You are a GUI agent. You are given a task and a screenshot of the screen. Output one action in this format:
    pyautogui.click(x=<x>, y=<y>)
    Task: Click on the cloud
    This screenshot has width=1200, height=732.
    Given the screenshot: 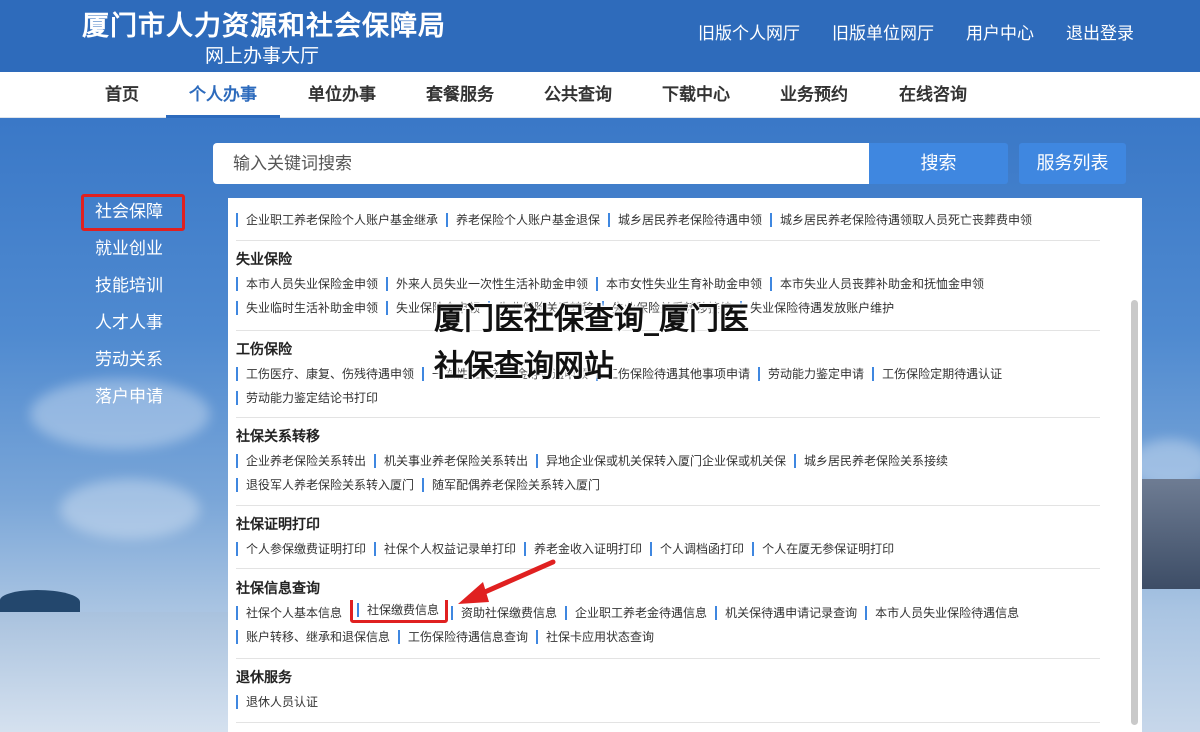 What is the action you would take?
    pyautogui.click(x=130, y=509)
    